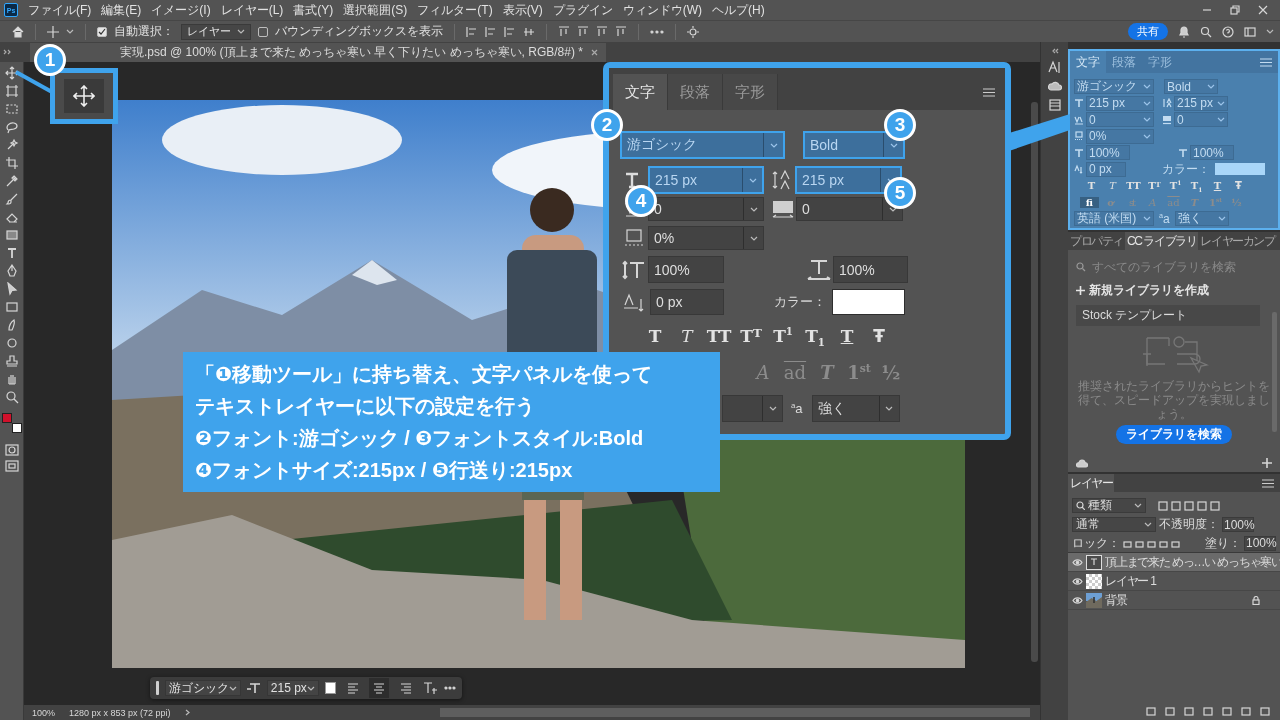  What do you see at coordinates (1237, 241) in the screenshot?
I see `panel-tab: レイヤーカンプ` at bounding box center [1237, 241].